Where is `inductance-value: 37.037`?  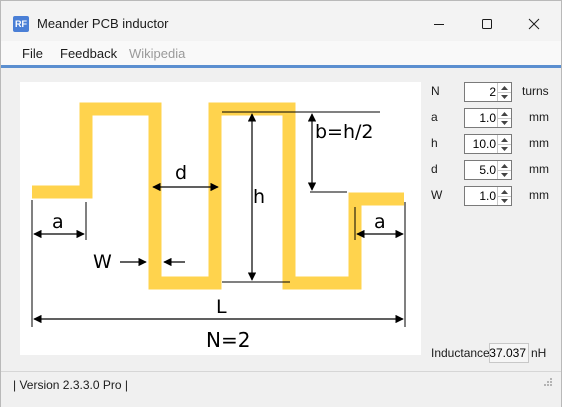 inductance-value: 37.037 is located at coordinates (507, 353).